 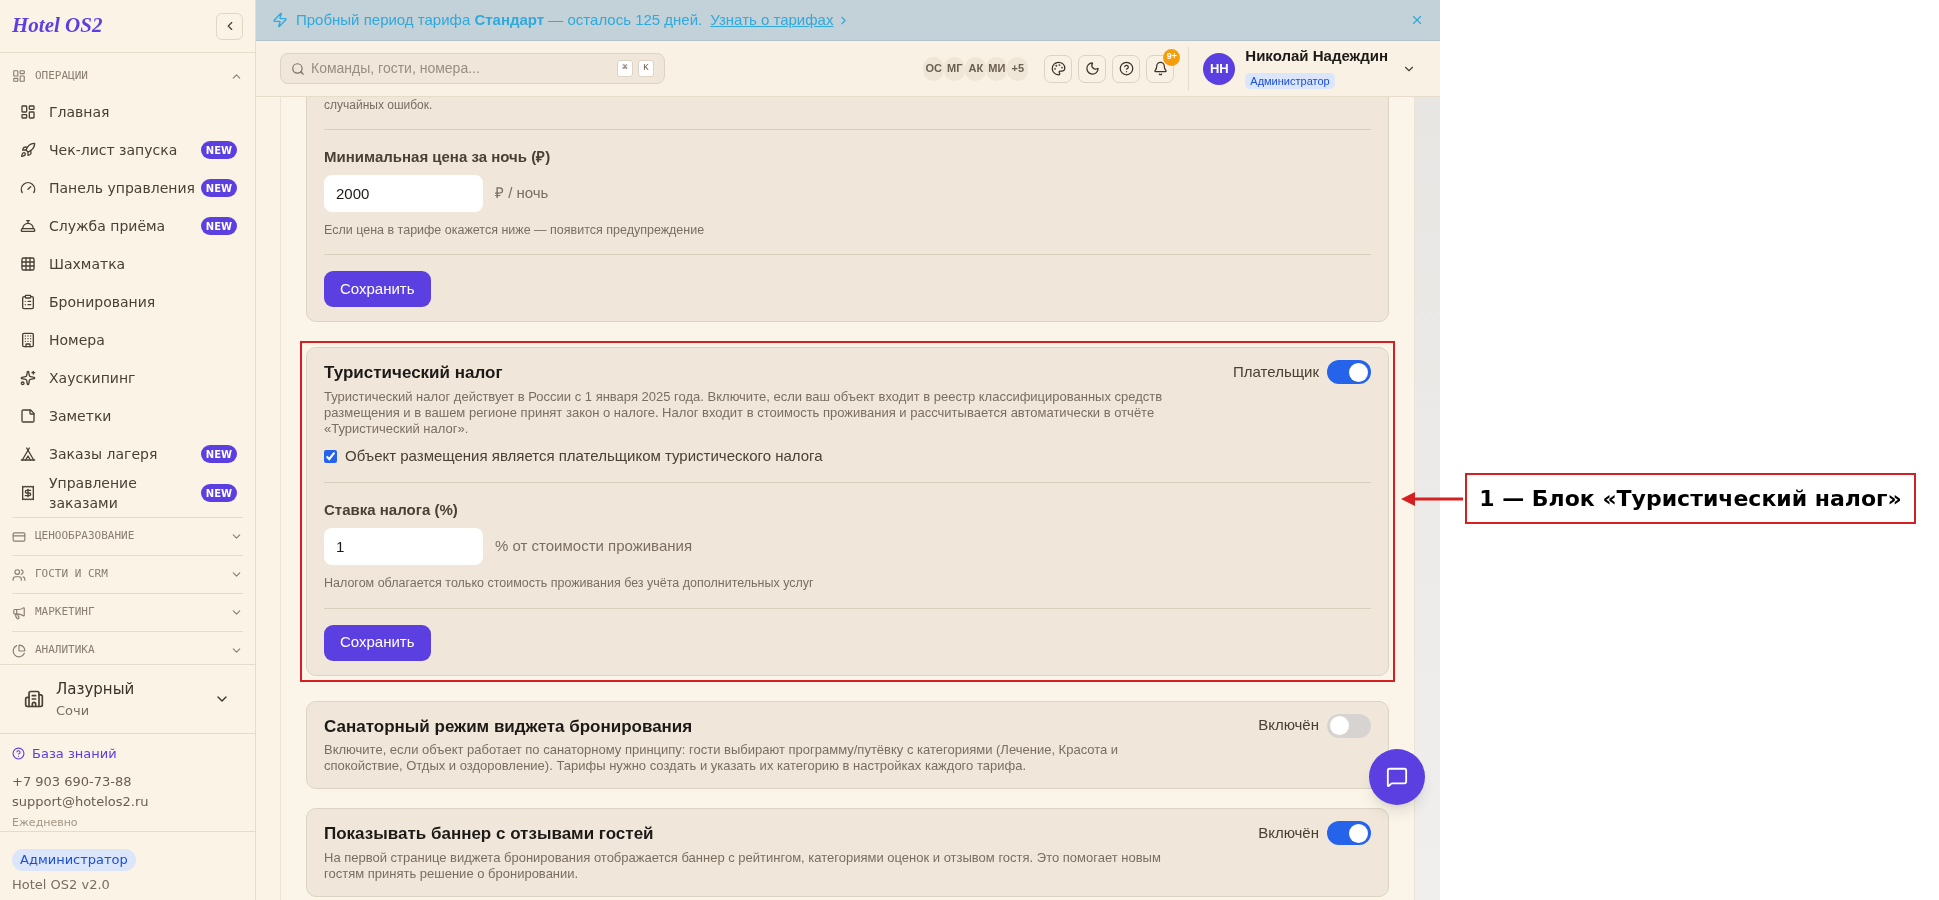 What do you see at coordinates (127, 264) in the screenshot?
I see `sidebar-item: Шахматка` at bounding box center [127, 264].